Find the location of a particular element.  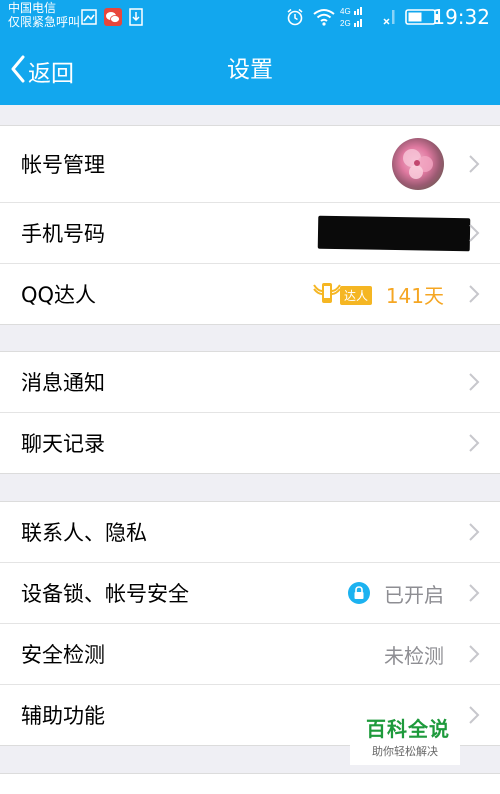

nav-bar: 返回 设置 is located at coordinates (250, 70).